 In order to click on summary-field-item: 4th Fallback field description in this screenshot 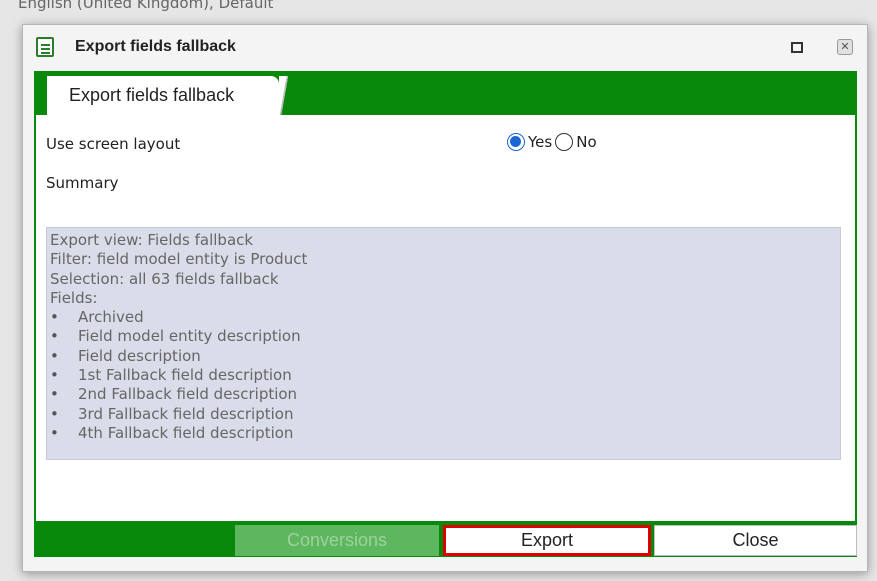, I will do `click(443, 434)`.